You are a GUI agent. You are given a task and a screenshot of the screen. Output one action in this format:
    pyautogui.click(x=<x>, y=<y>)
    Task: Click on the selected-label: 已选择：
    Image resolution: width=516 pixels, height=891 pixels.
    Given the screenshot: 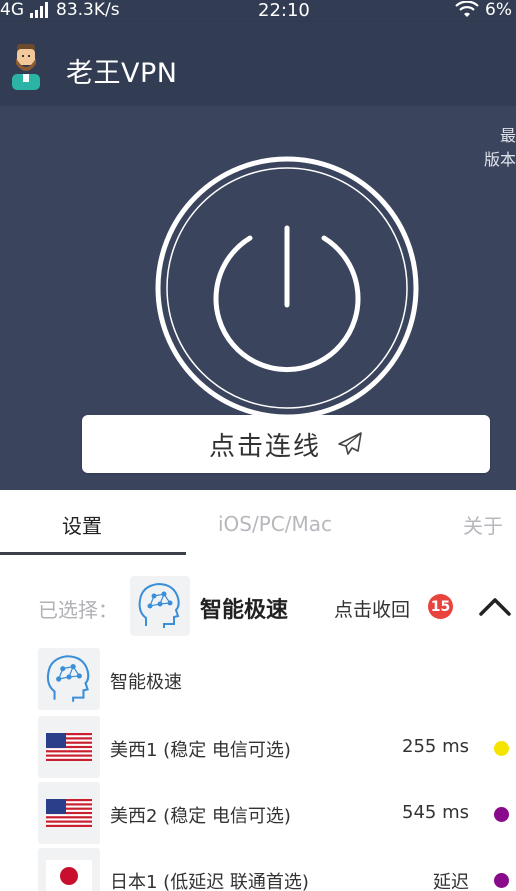 What is the action you would take?
    pyautogui.click(x=78, y=610)
    